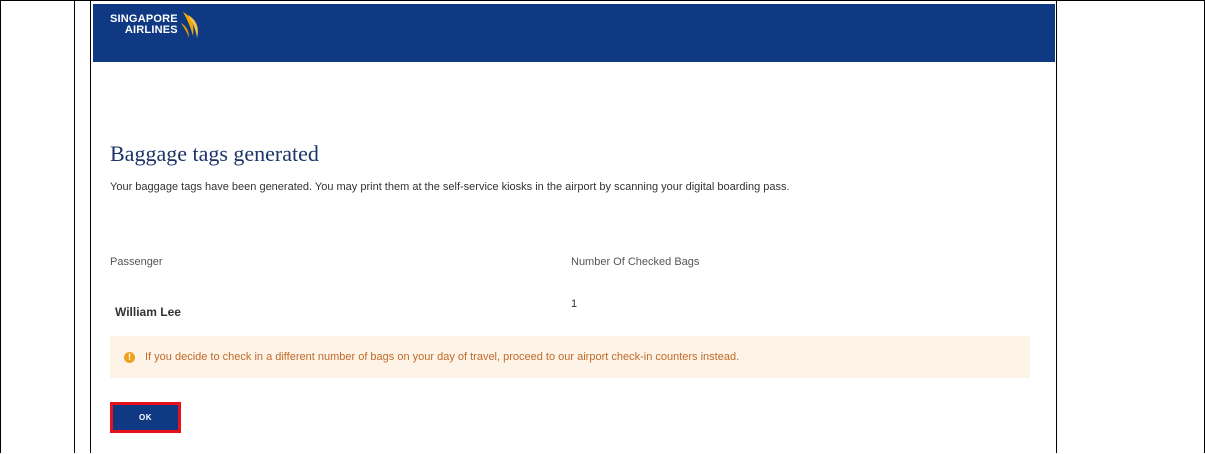 The image size is (1205, 454). What do you see at coordinates (635, 262) in the screenshot?
I see `bags-column-header: Number Of Checked Bags` at bounding box center [635, 262].